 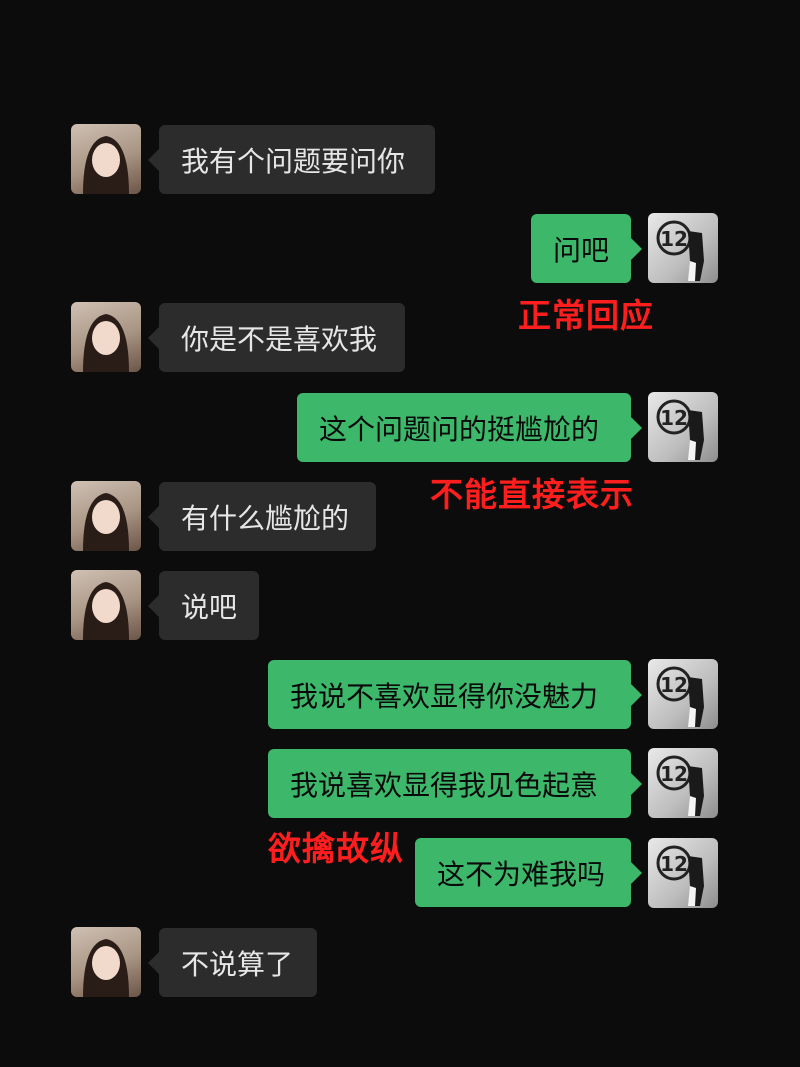 I want to click on outgoing-message: 我说喜欢显得我见色起意, so click(x=455, y=783).